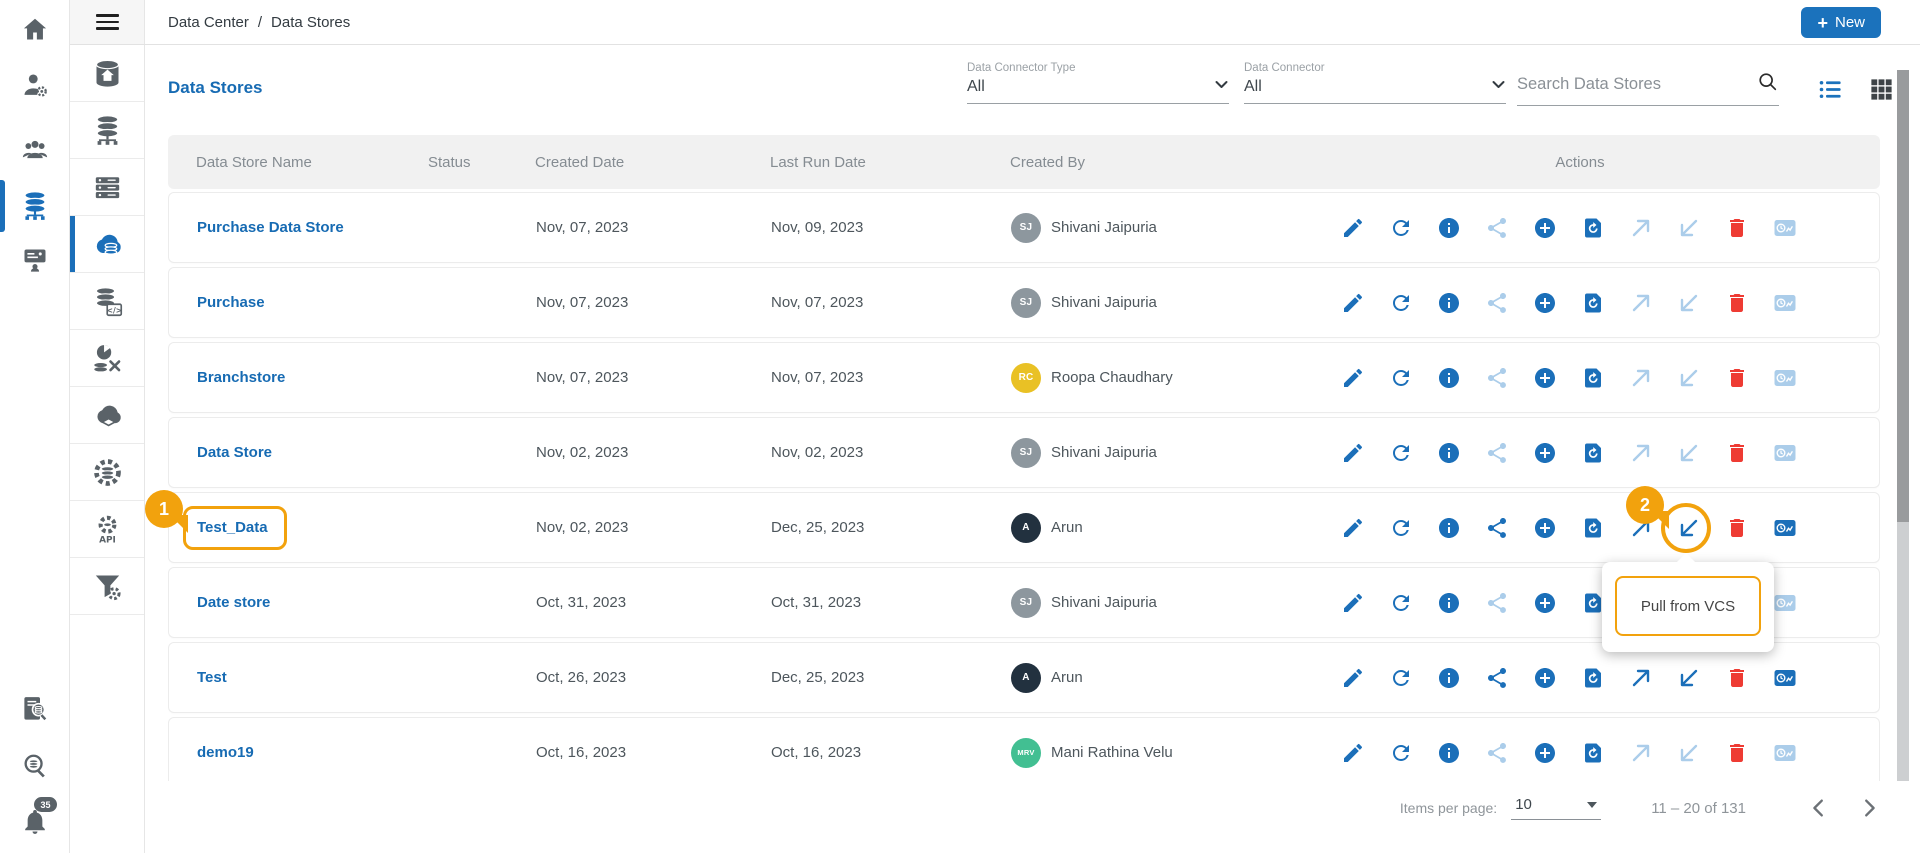  I want to click on datastore-name-link: Data Store, so click(313, 452).